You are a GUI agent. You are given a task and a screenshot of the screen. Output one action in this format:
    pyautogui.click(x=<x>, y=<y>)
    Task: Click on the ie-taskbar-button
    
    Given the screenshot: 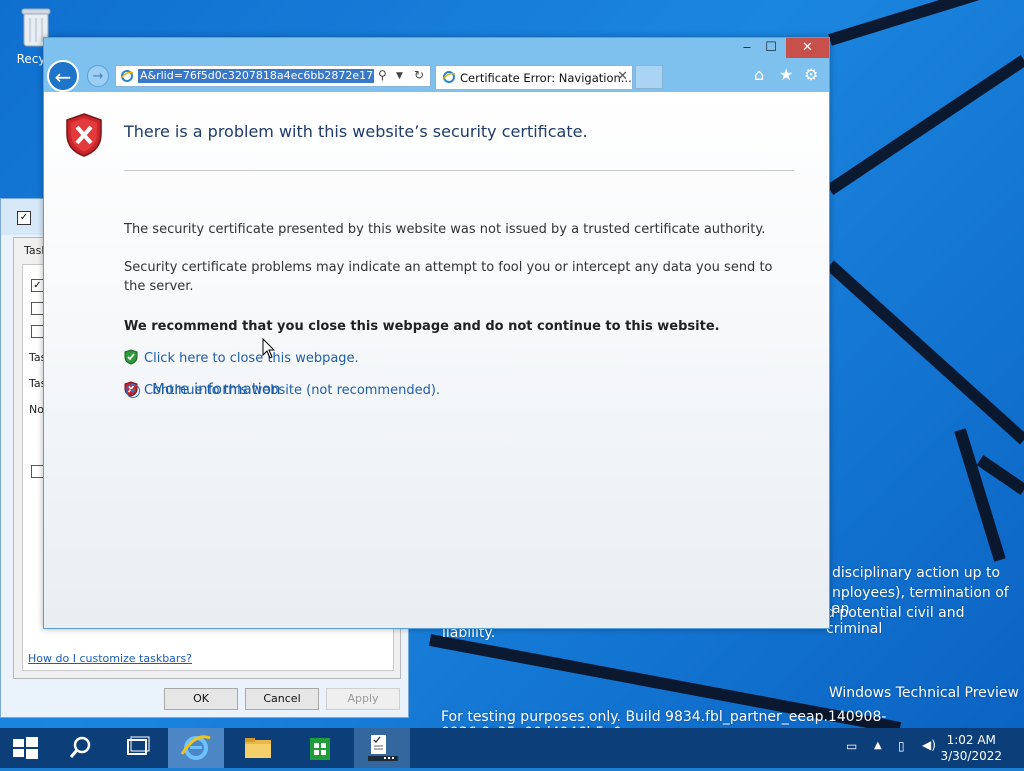 What is the action you would take?
    pyautogui.click(x=196, y=748)
    